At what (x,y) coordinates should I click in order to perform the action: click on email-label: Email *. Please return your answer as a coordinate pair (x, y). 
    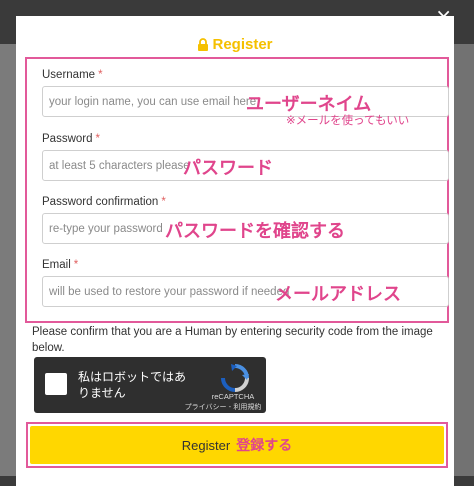
    Looking at the image, I should click on (60, 265).